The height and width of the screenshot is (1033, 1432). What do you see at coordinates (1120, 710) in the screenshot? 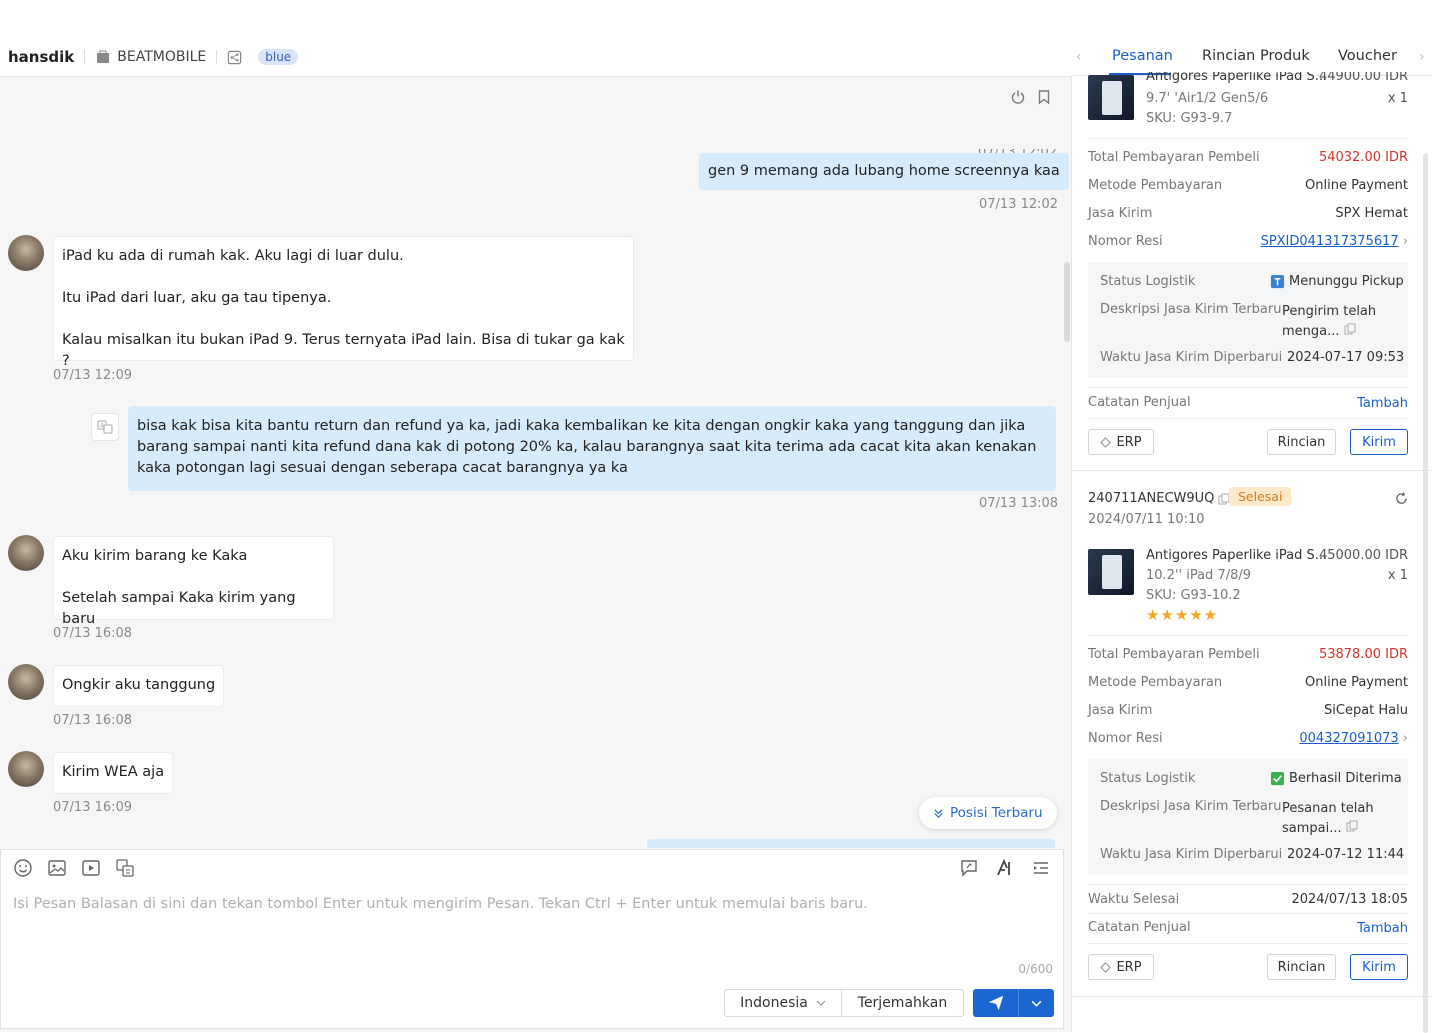
I see `courier-label: Jasa Kirim` at bounding box center [1120, 710].